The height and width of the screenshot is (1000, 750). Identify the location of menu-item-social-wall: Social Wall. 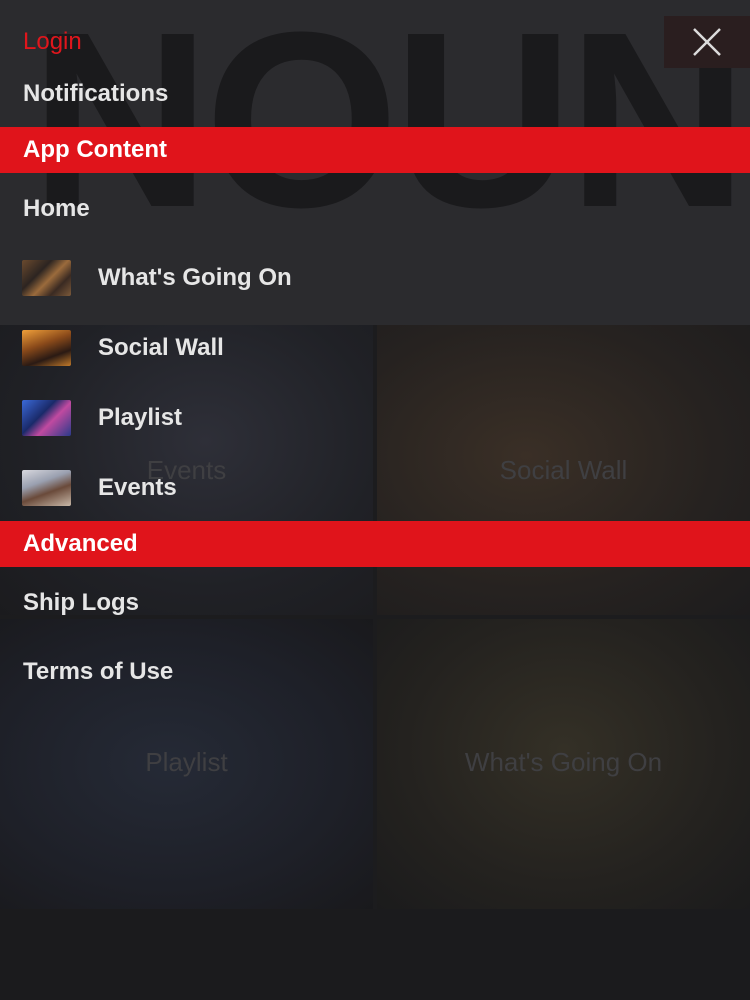
(375, 348).